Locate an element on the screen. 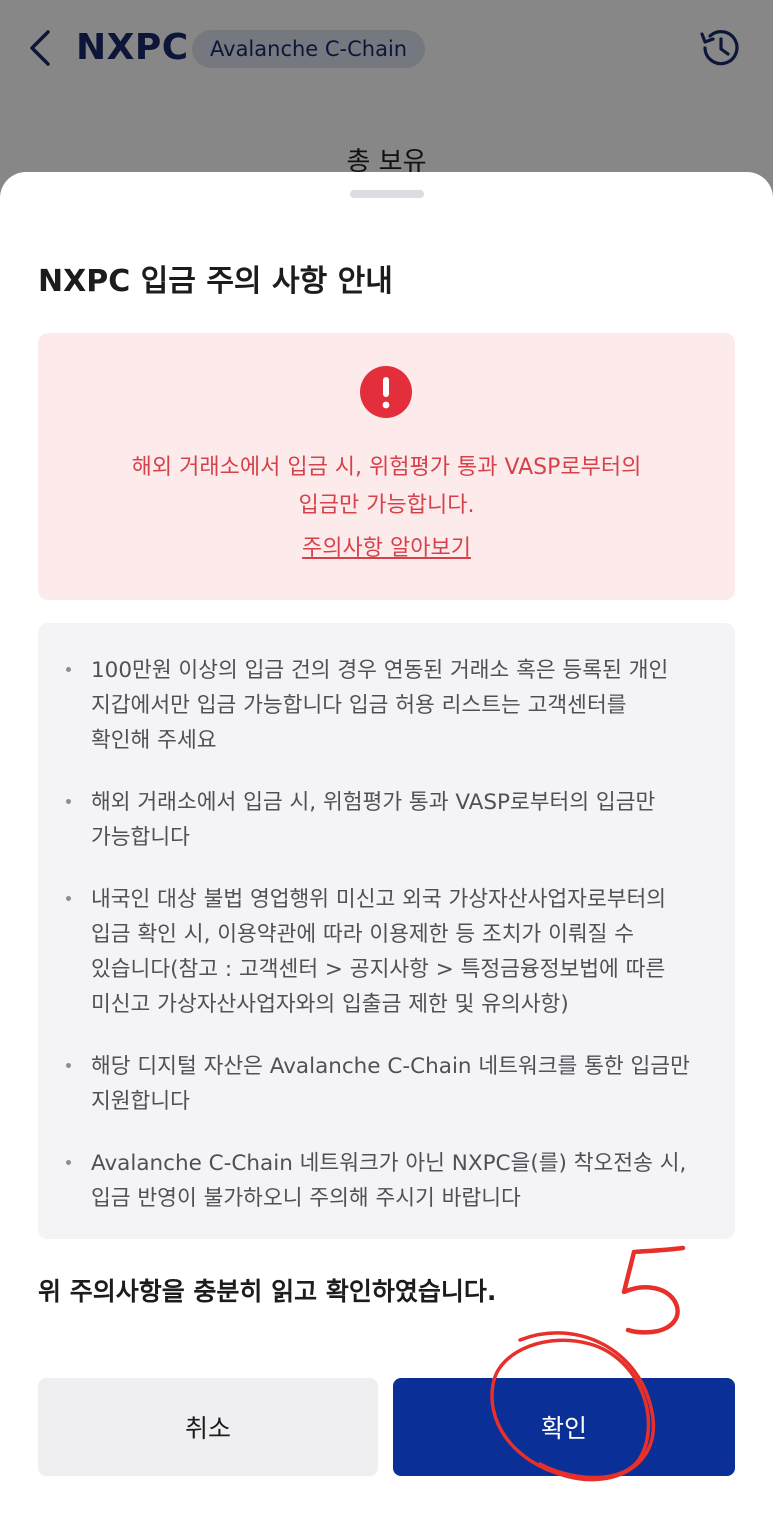 The image size is (773, 1533). warning-line-2: 입금만 가능합니다. is located at coordinates (386, 505).